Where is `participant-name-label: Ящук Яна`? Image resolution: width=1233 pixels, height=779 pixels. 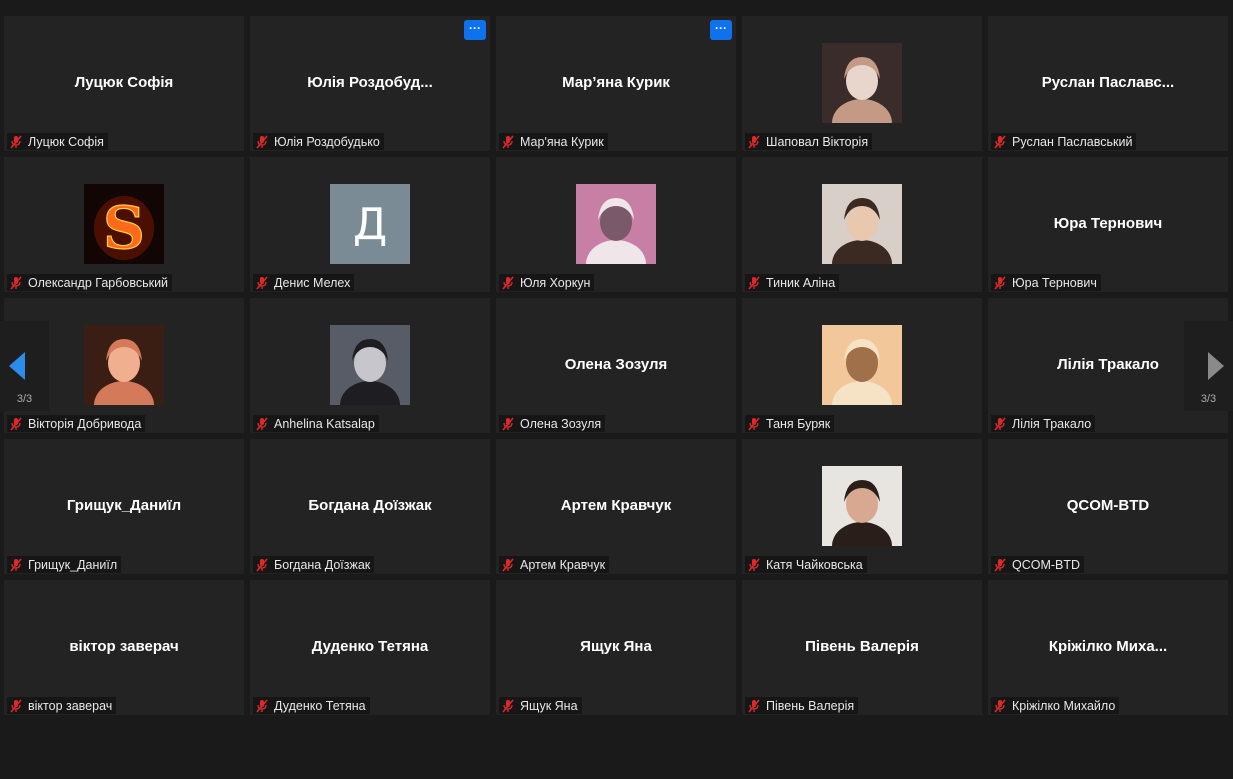
participant-name-label: Ящук Яна is located at coordinates (540, 705).